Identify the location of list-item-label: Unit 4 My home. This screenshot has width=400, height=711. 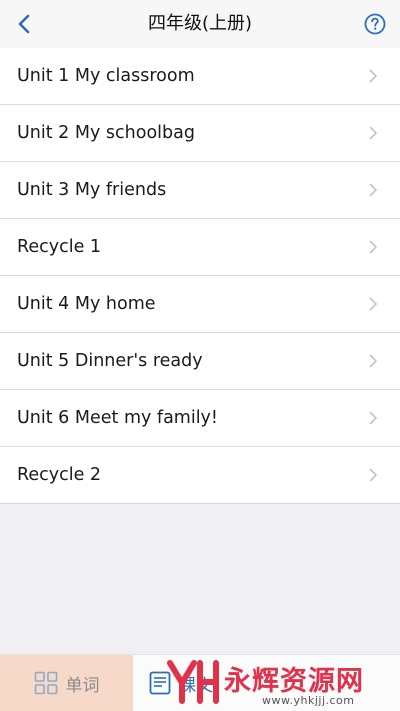
(86, 304).